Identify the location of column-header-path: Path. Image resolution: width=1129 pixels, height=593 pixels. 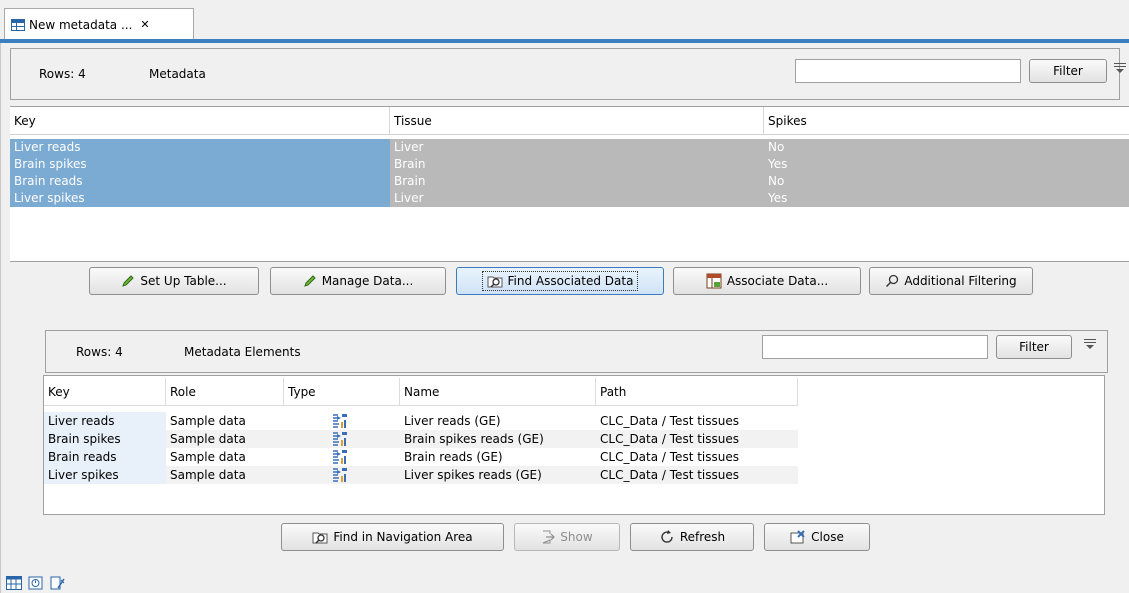
(697, 392).